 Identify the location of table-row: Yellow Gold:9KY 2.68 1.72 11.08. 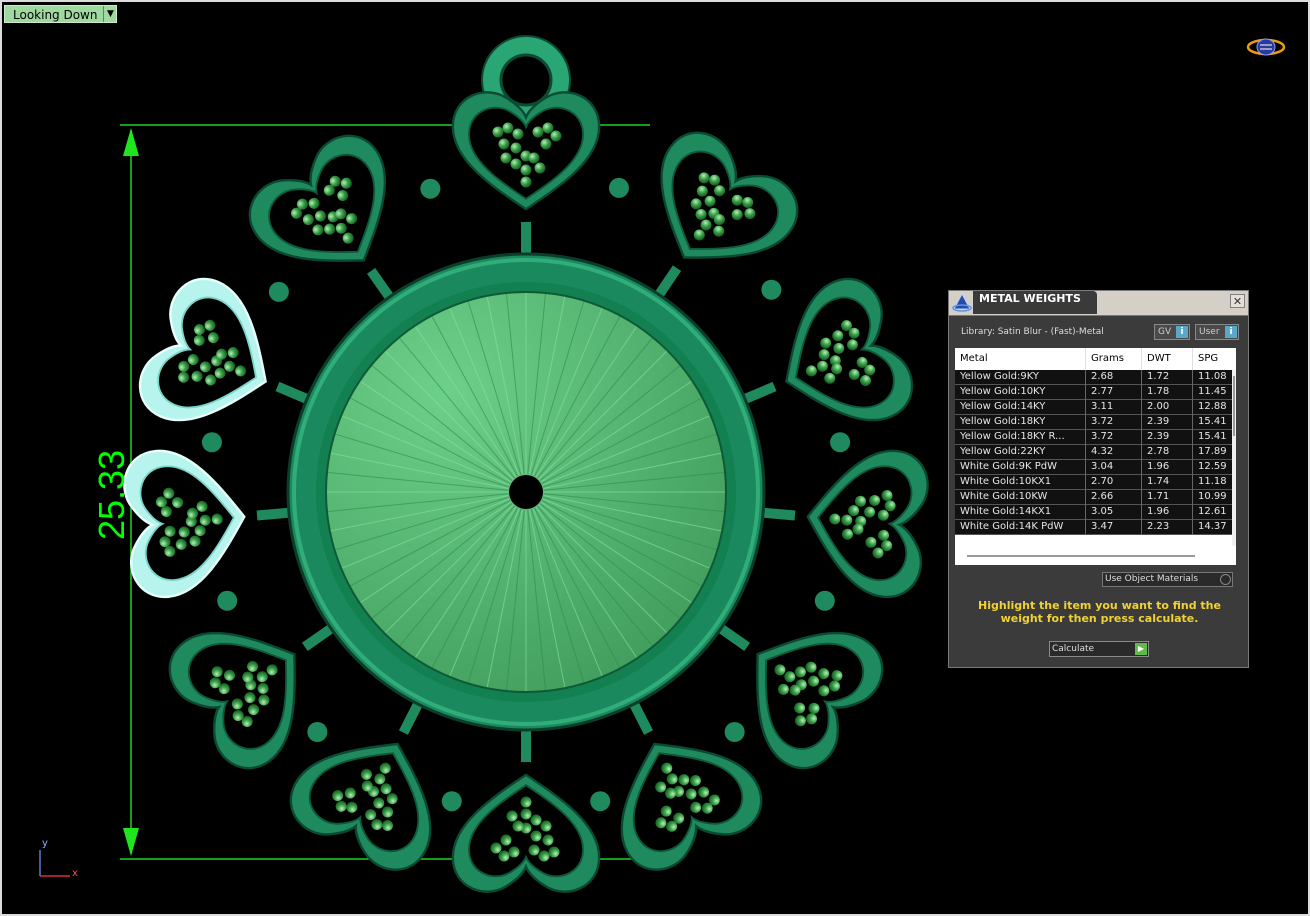
(1093, 377).